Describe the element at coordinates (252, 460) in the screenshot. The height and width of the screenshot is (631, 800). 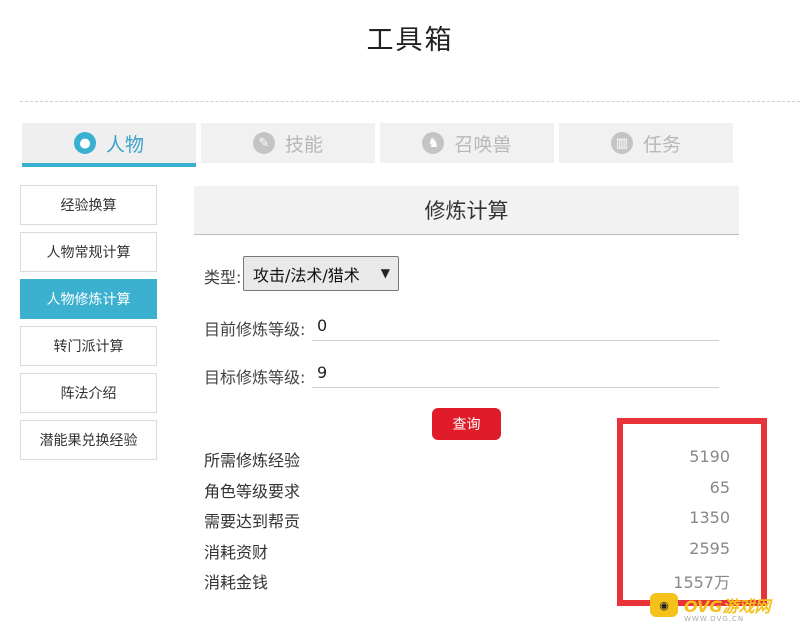
I see `result-label: 所需修炼经验` at that location.